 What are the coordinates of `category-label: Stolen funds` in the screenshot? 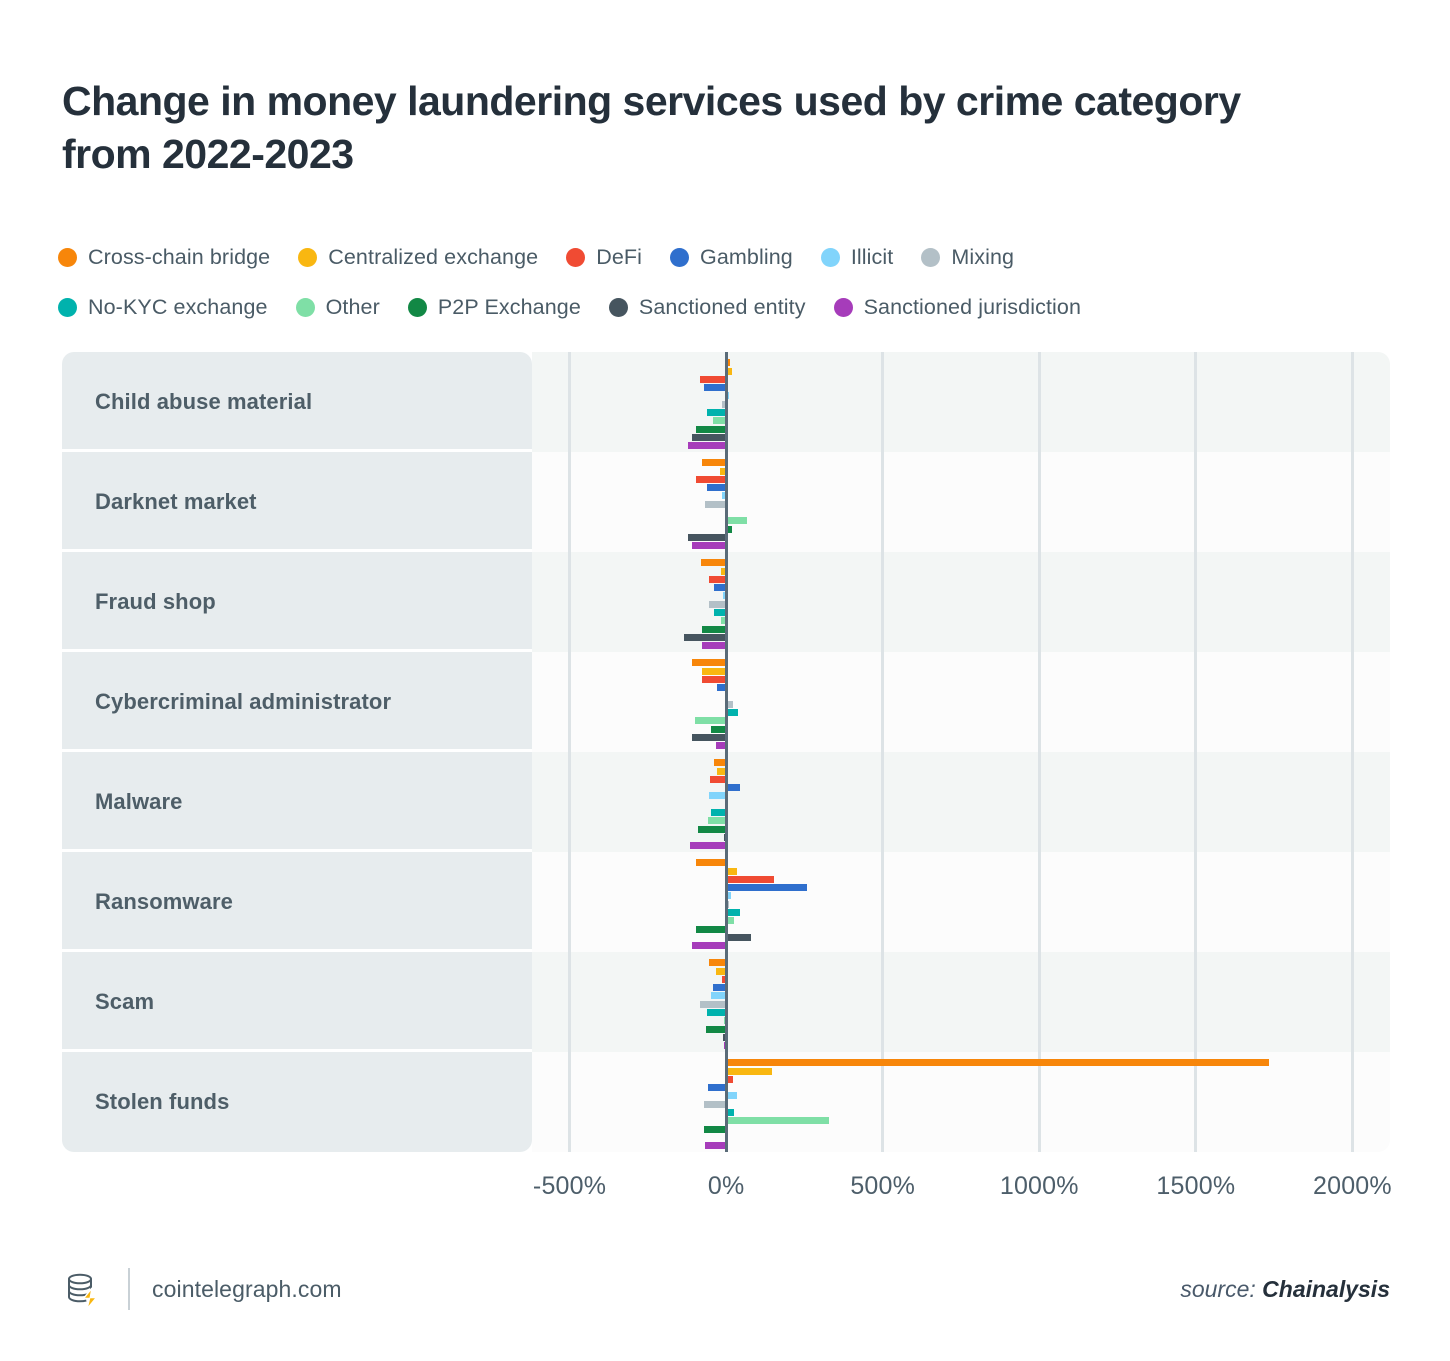 It's located at (162, 1101).